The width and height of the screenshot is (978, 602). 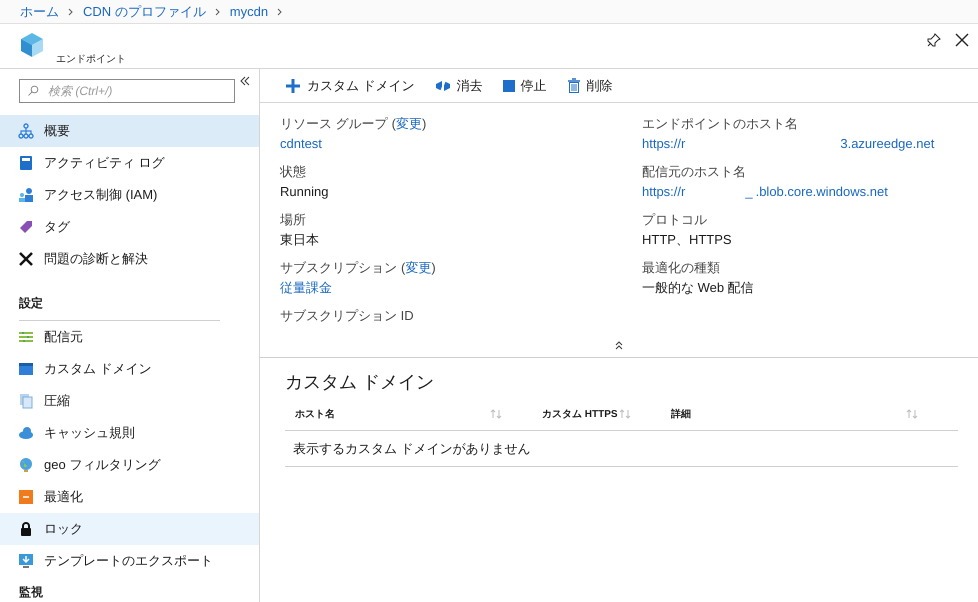 What do you see at coordinates (129, 529) in the screenshot?
I see `sidebar-item: ロック` at bounding box center [129, 529].